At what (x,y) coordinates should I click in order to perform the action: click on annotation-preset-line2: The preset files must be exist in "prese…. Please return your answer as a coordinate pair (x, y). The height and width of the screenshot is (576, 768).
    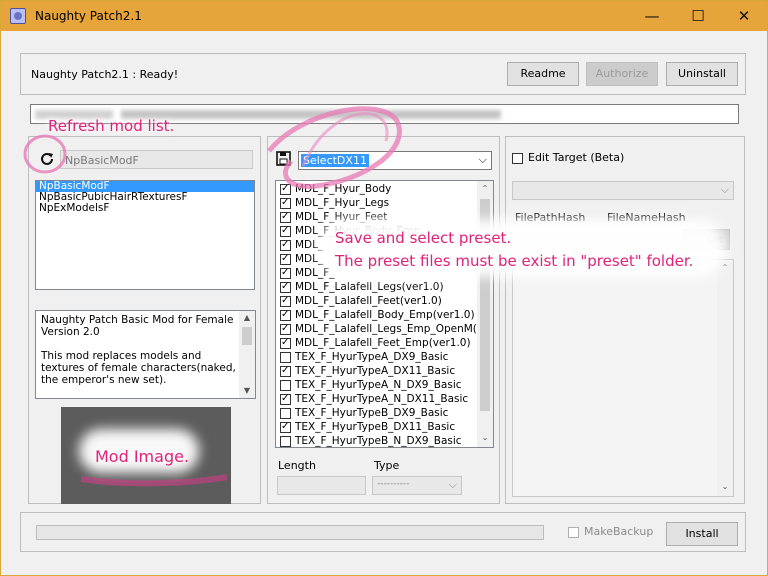
    Looking at the image, I should click on (514, 261).